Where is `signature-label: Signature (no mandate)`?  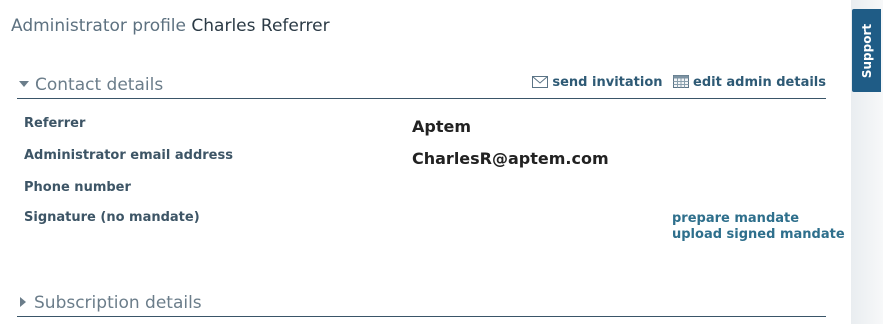
signature-label: Signature (no mandate) is located at coordinates (112, 217).